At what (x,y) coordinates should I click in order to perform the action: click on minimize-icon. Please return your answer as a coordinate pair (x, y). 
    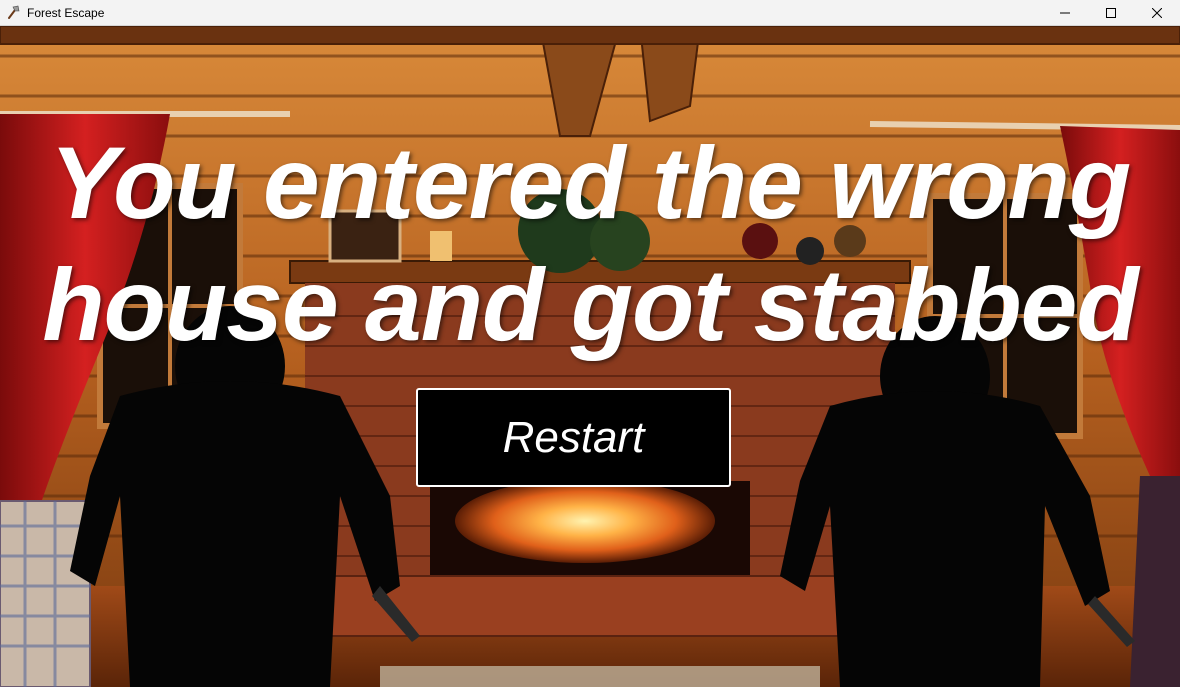
    Looking at the image, I should click on (1065, 13).